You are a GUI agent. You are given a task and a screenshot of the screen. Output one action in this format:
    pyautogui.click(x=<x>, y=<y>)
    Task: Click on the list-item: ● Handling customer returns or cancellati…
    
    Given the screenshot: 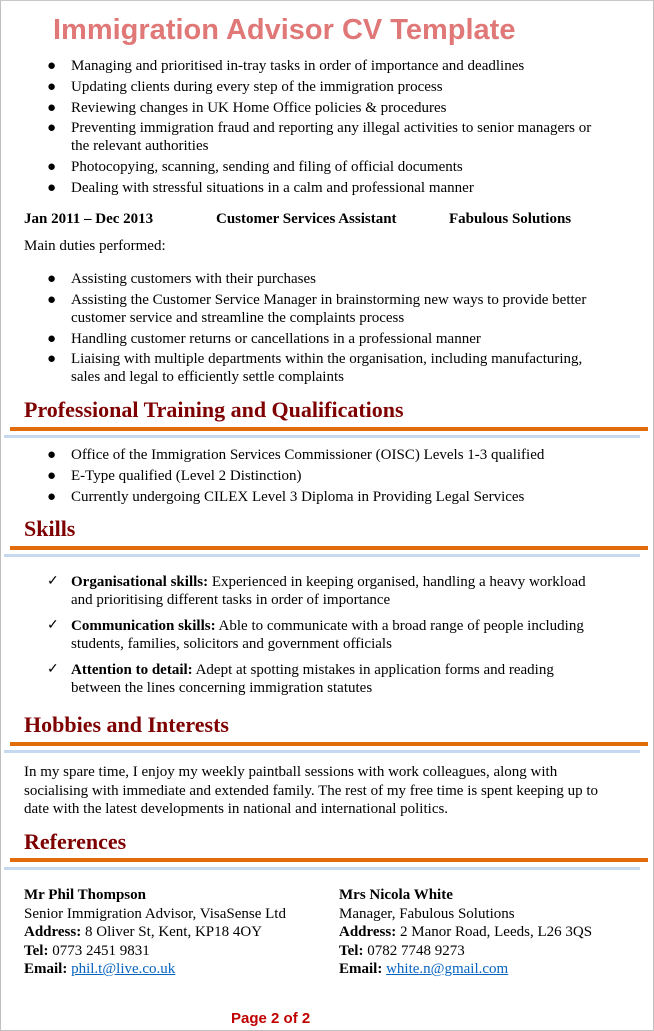 What is the action you would take?
    pyautogui.click(x=264, y=338)
    